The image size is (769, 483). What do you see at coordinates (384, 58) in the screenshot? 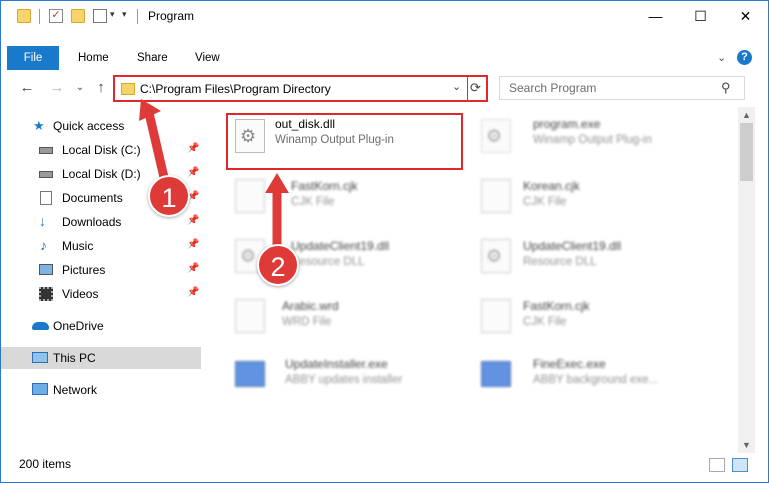
I see `ribbon: File Home Share View ⌄ ?` at bounding box center [384, 58].